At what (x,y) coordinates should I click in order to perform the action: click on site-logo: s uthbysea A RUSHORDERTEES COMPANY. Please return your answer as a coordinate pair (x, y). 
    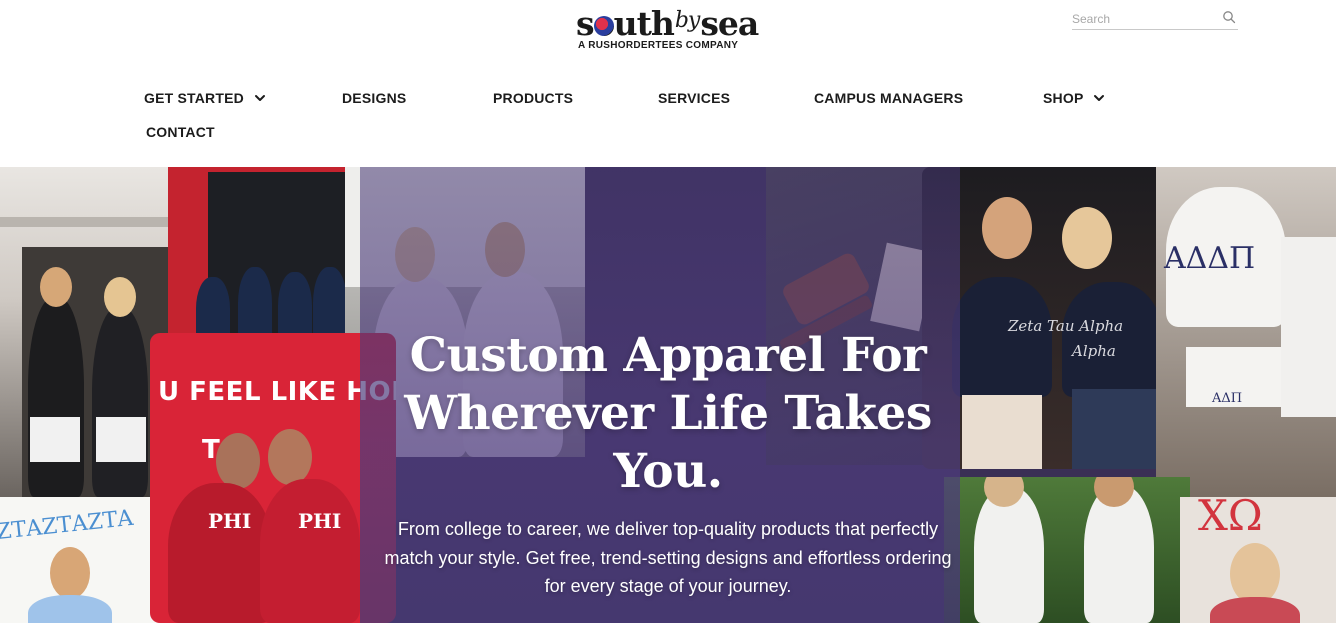
    Looking at the image, I should click on (668, 30).